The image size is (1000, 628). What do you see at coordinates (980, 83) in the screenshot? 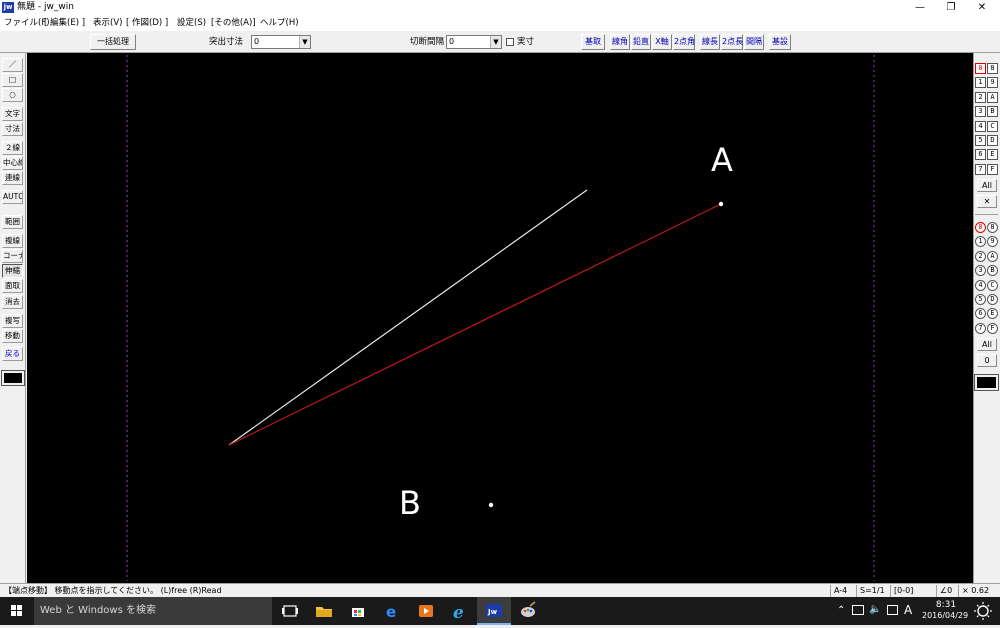
I see `layer-1-button: 1` at bounding box center [980, 83].